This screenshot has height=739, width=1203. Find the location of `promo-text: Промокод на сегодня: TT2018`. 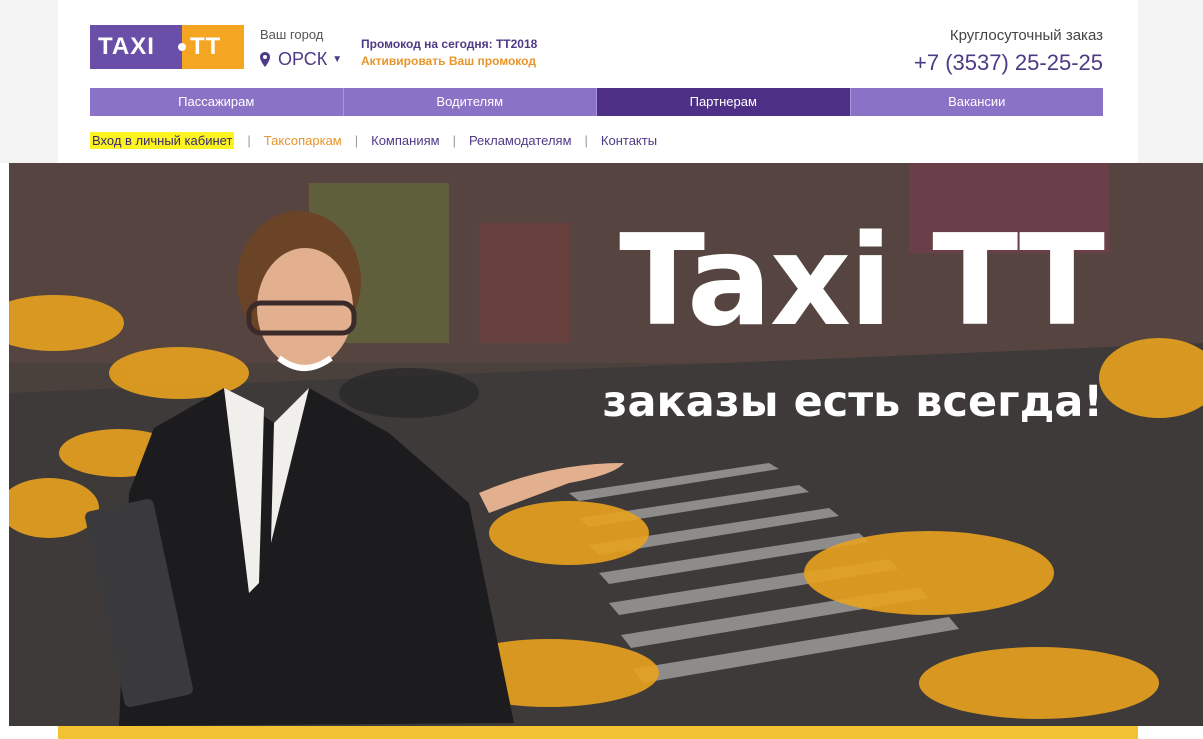

promo-text: Промокод на сегодня: TT2018 is located at coordinates (449, 44).